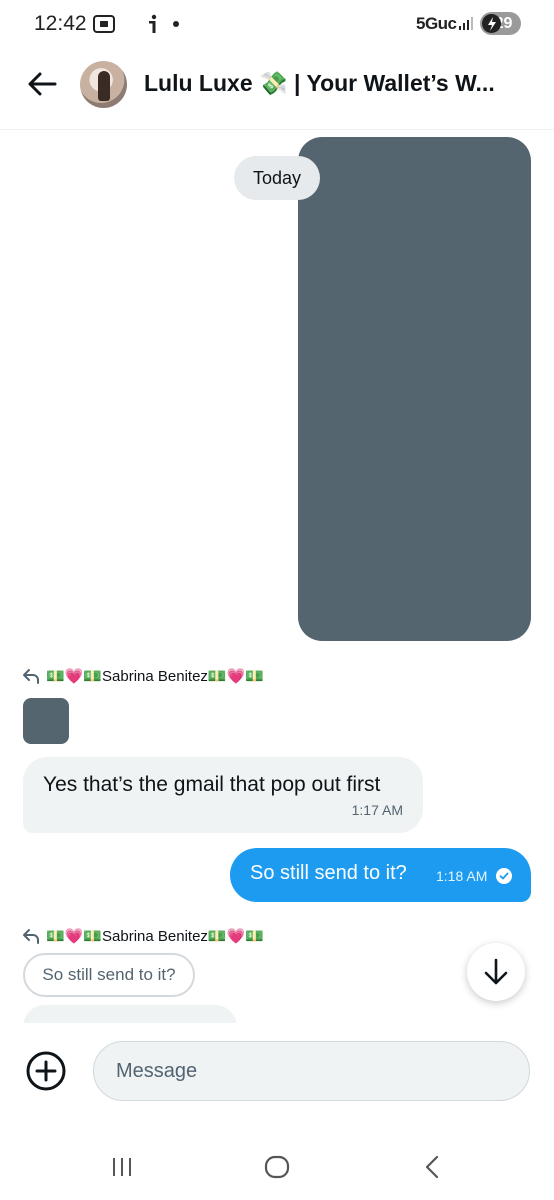  What do you see at coordinates (462, 876) in the screenshot?
I see `message-time: 1:18 AM` at bounding box center [462, 876].